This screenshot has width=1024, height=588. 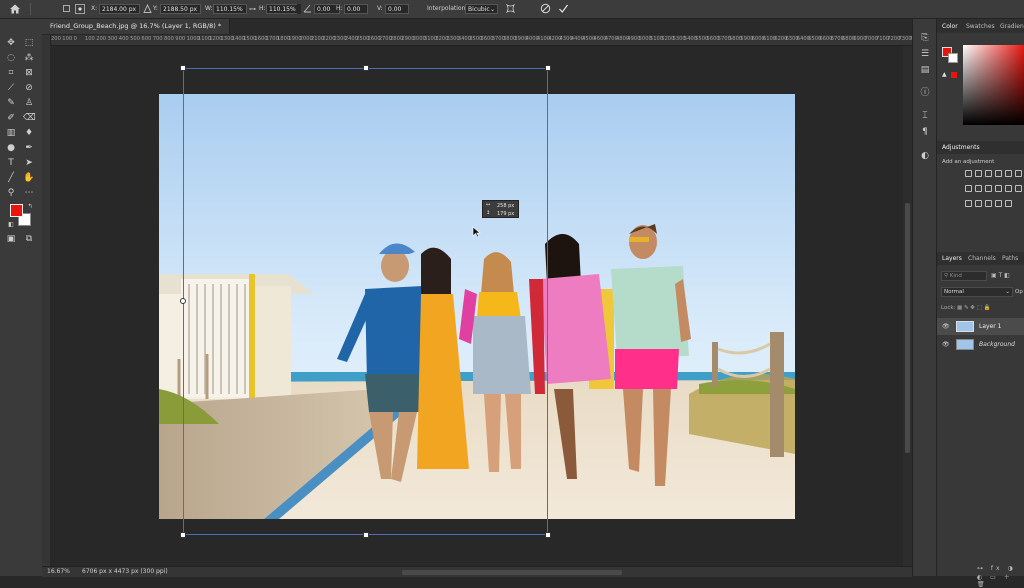 I want to click on healing-brush-icon: ⊘, so click(x=29, y=88).